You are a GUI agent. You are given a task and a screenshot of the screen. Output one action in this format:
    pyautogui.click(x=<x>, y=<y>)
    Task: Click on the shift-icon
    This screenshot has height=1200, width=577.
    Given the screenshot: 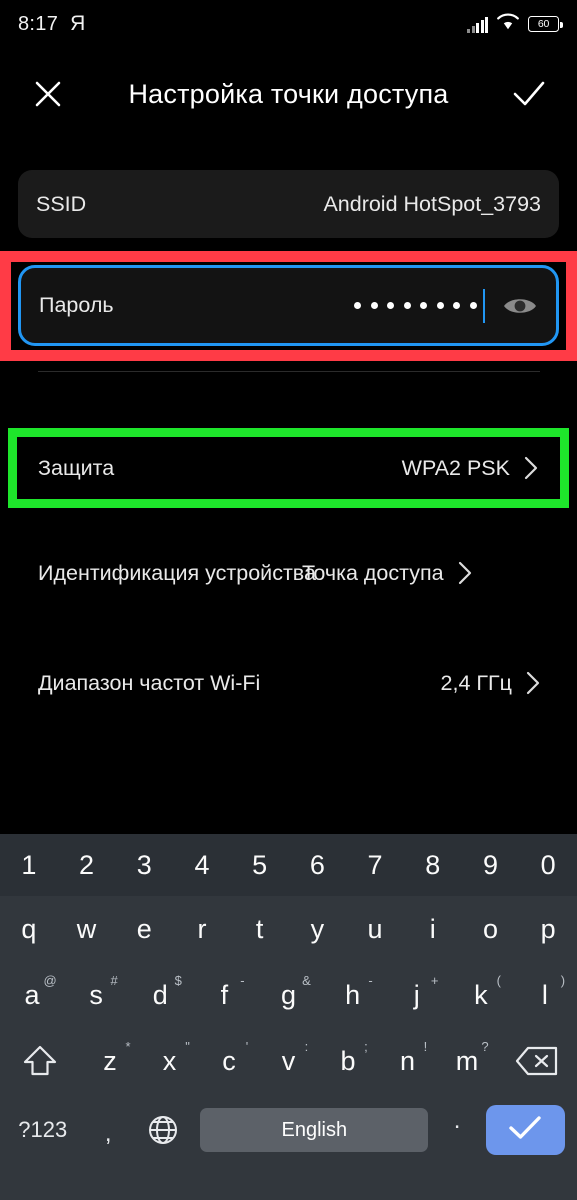 What is the action you would take?
    pyautogui.click(x=40, y=1061)
    